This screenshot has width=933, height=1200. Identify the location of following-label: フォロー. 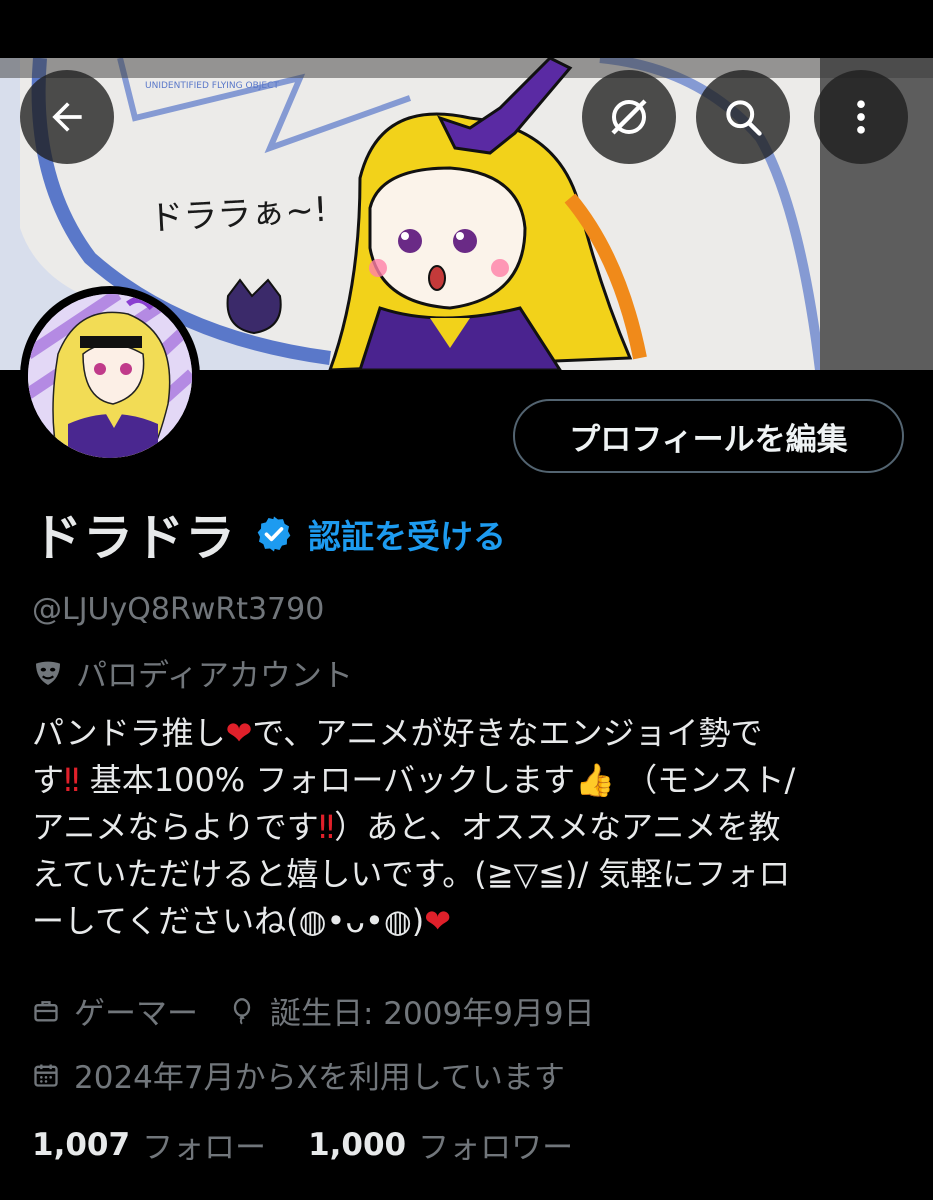
(204, 1148).